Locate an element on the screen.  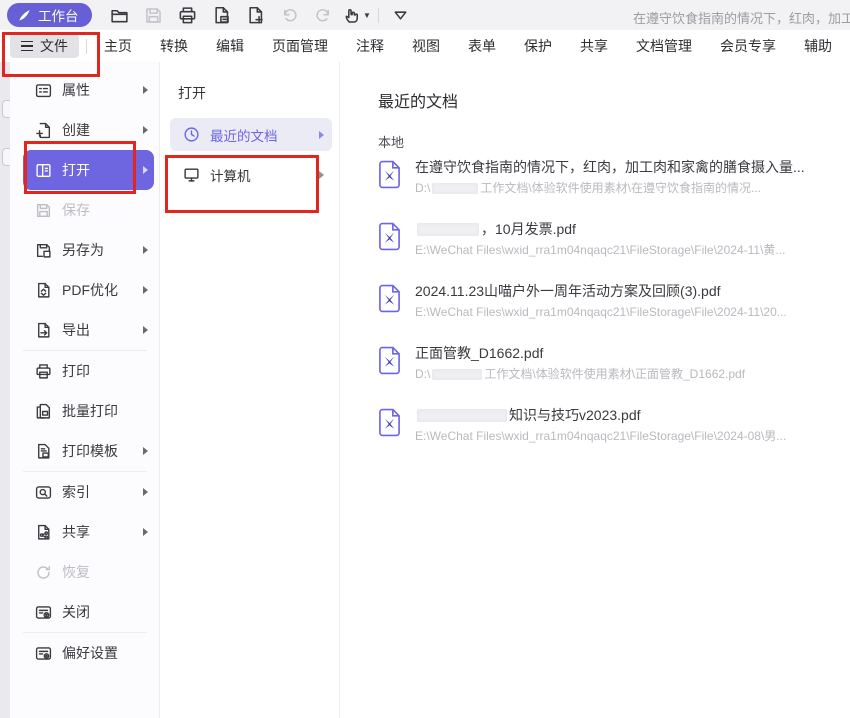
file-menu-item-label: 共享 is located at coordinates (76, 532).